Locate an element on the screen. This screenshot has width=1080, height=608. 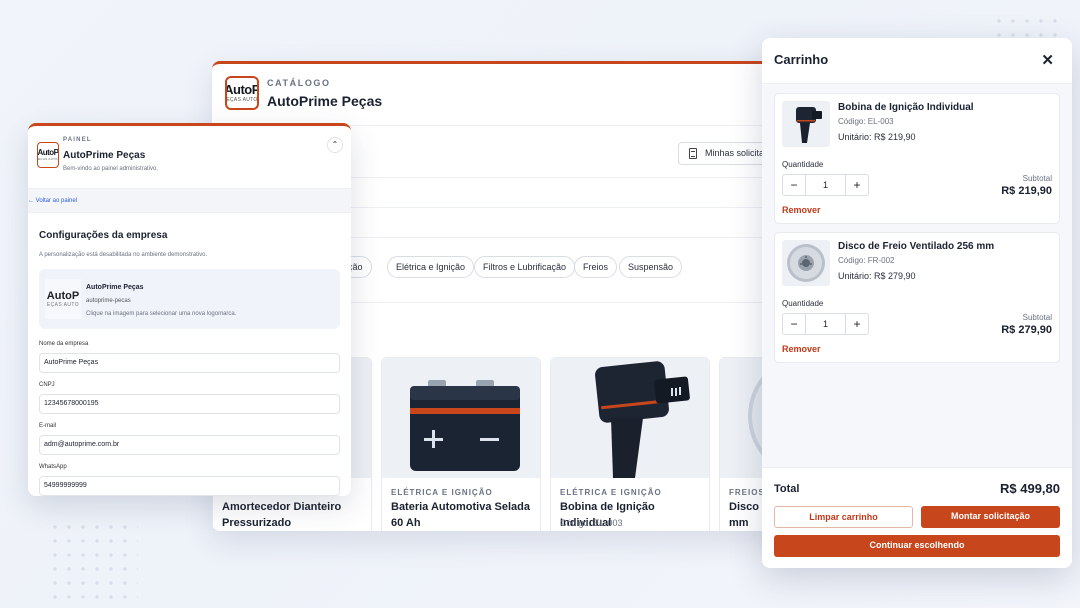
total-value: R$ 499,80 is located at coordinates (1030, 488).